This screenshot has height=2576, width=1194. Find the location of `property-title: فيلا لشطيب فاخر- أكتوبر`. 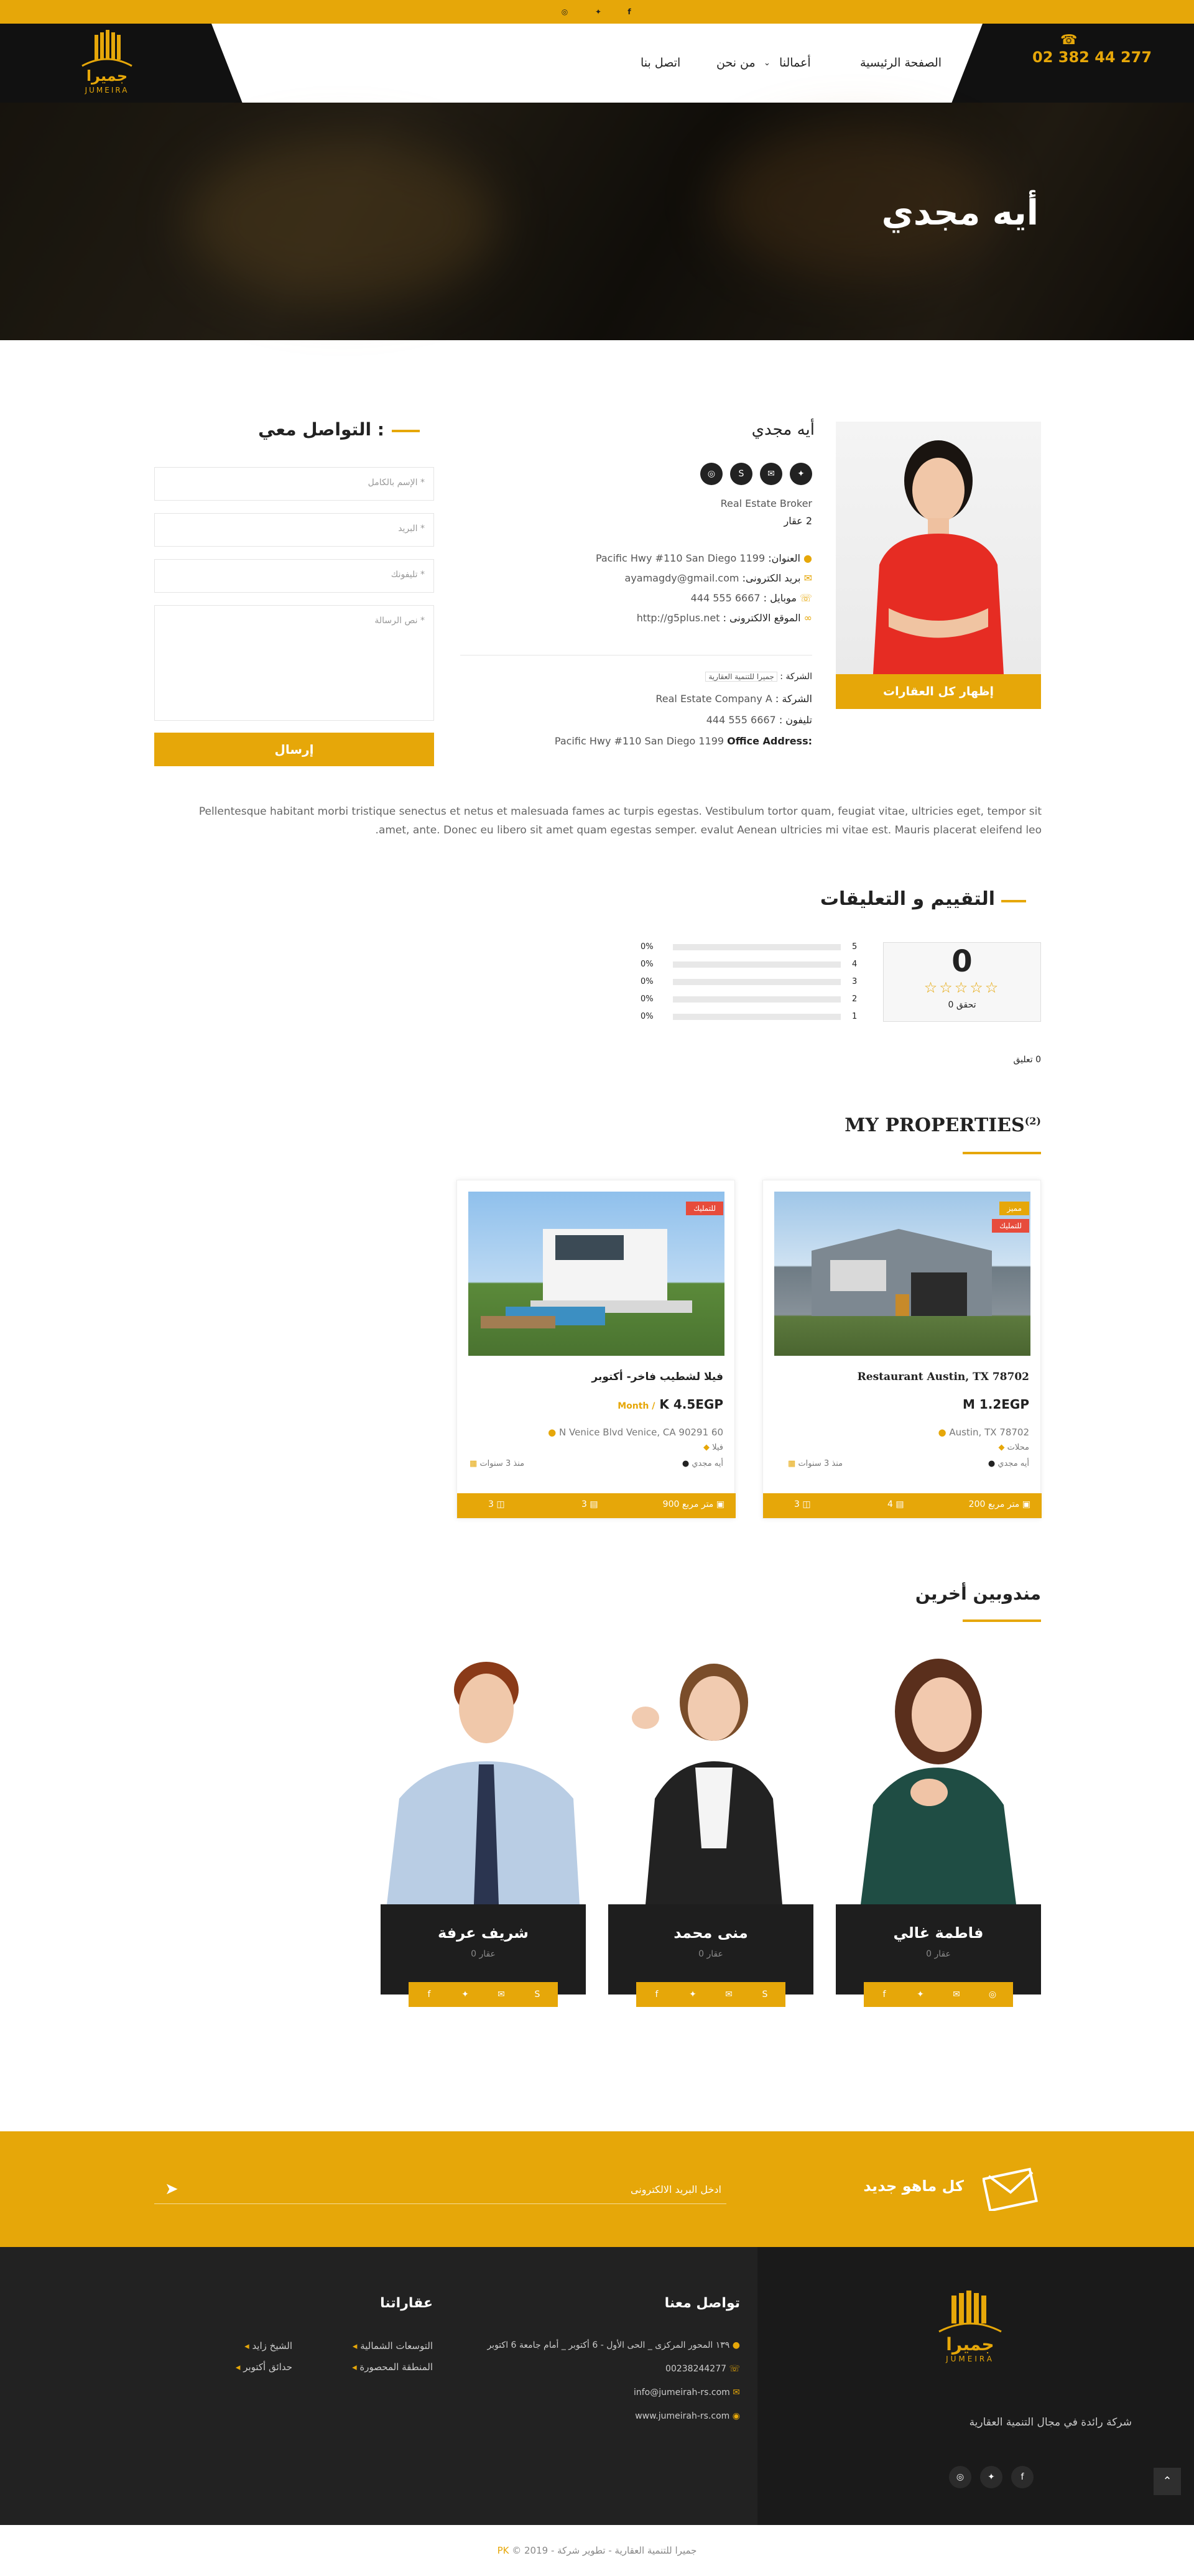

property-title: فيلا لشطيب فاخر- أكتوبر is located at coordinates (657, 1377).